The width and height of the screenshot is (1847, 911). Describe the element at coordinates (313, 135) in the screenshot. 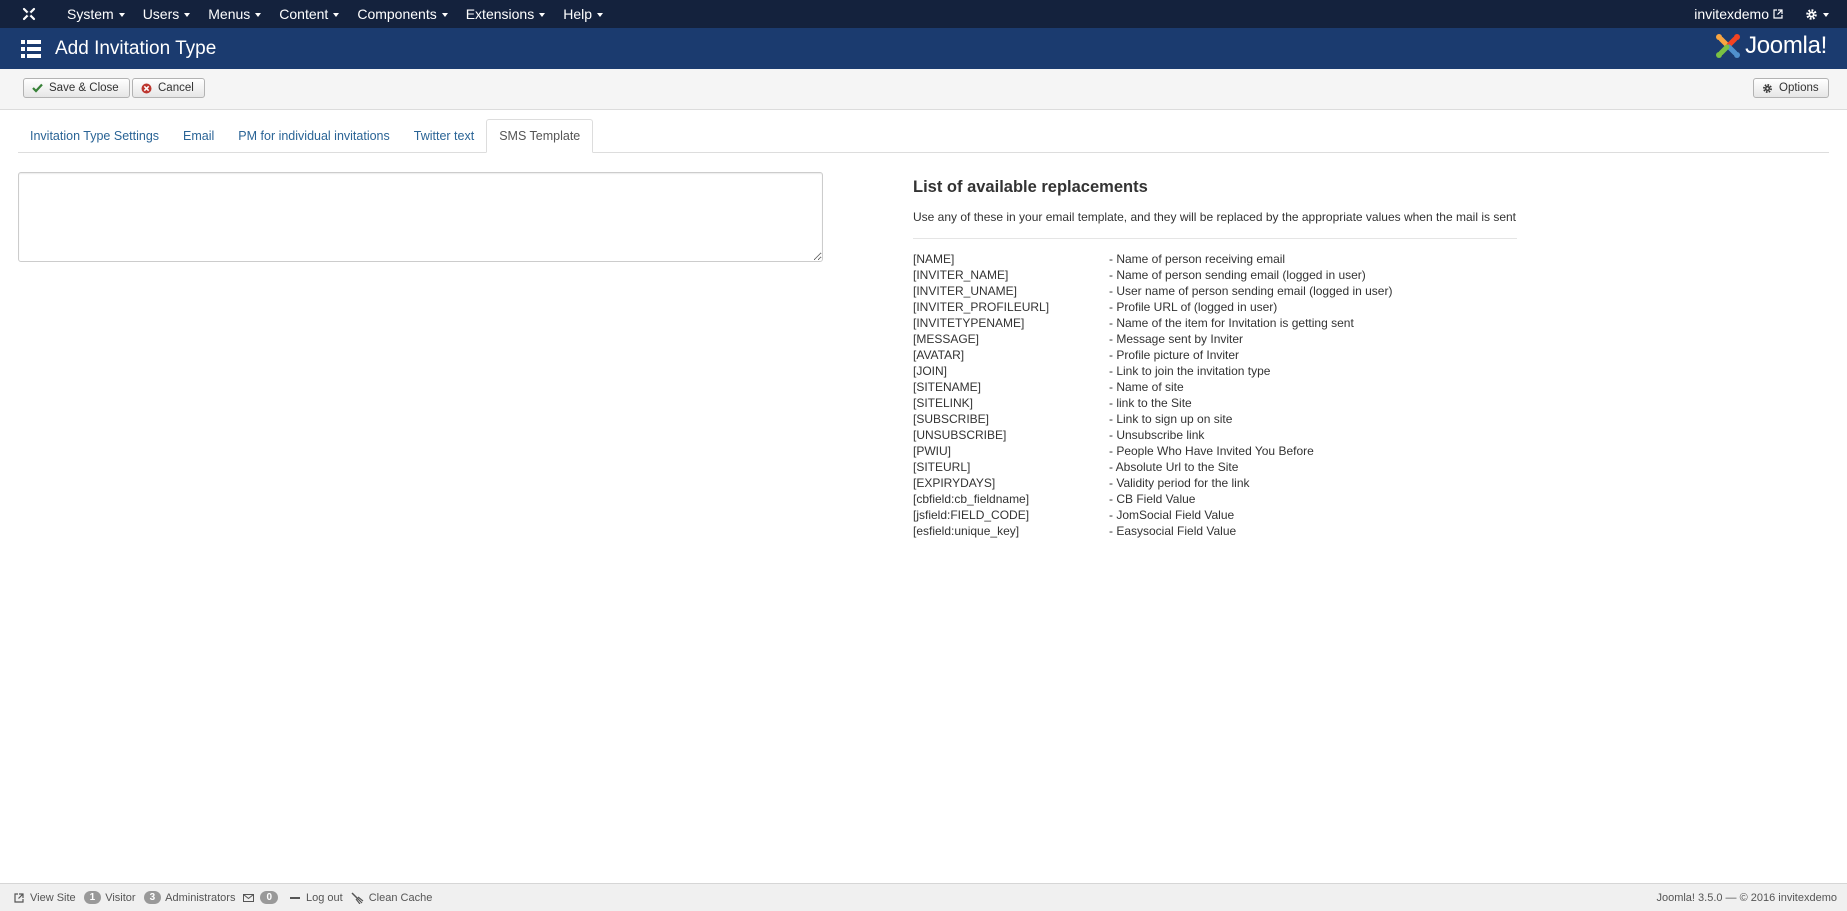

I see `tab-pm-individual-invitations: PM for individual invitations` at that location.